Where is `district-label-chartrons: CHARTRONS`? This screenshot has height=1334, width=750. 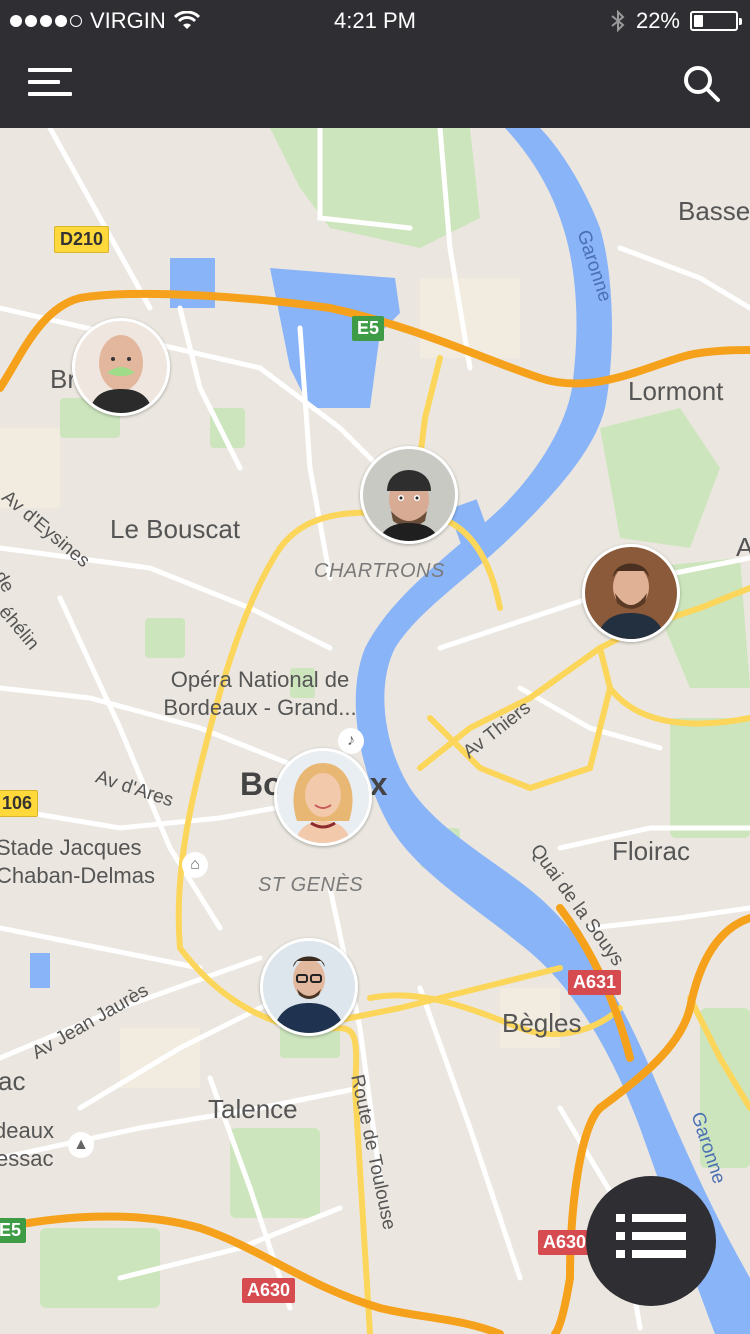
district-label-chartrons: CHARTRONS is located at coordinates (379, 571).